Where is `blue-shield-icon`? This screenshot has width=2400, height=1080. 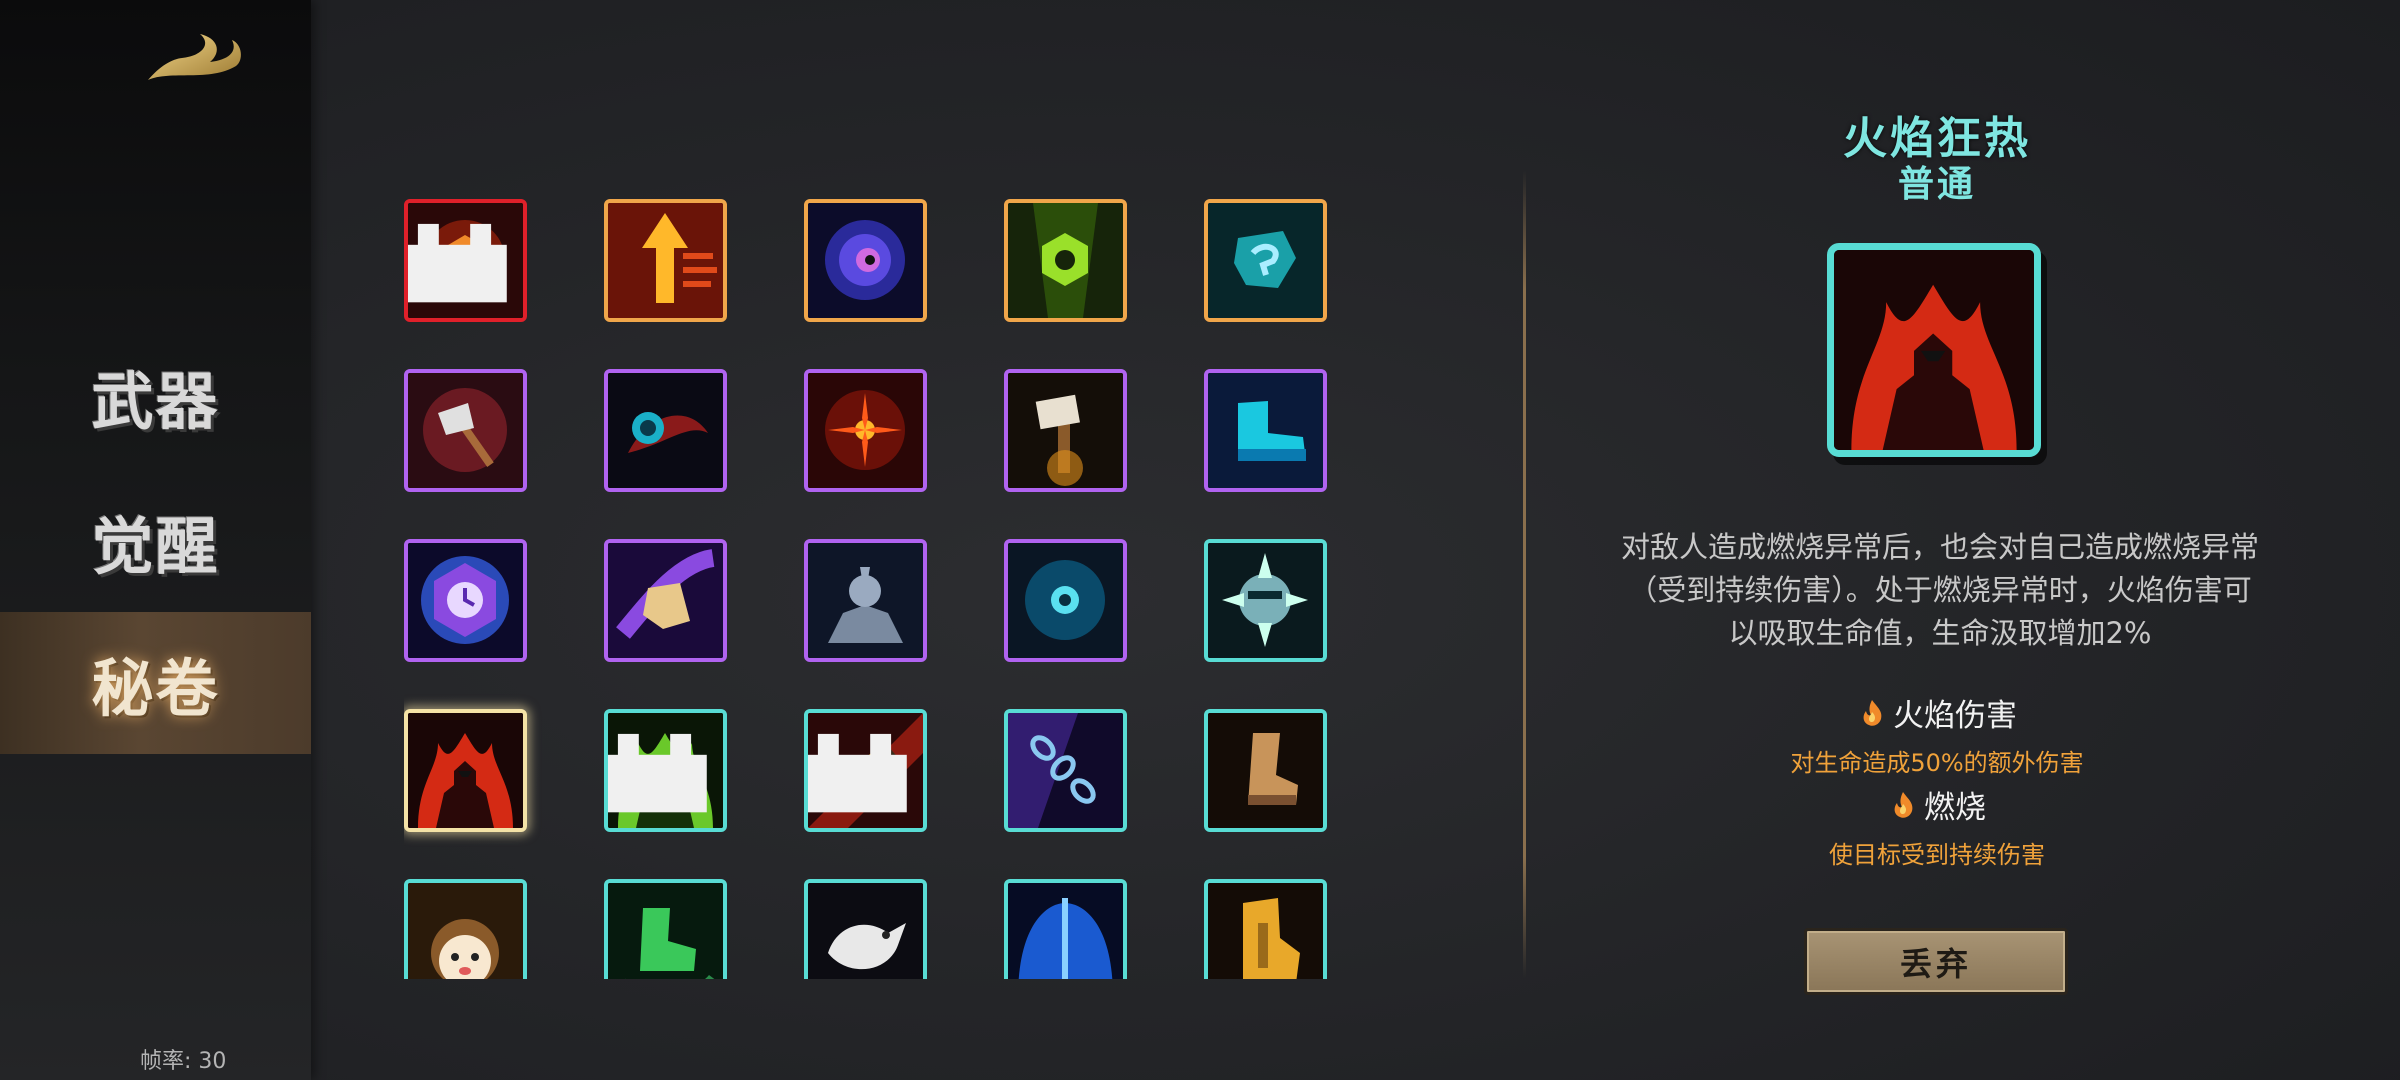
blue-shield-icon is located at coordinates (1065, 931).